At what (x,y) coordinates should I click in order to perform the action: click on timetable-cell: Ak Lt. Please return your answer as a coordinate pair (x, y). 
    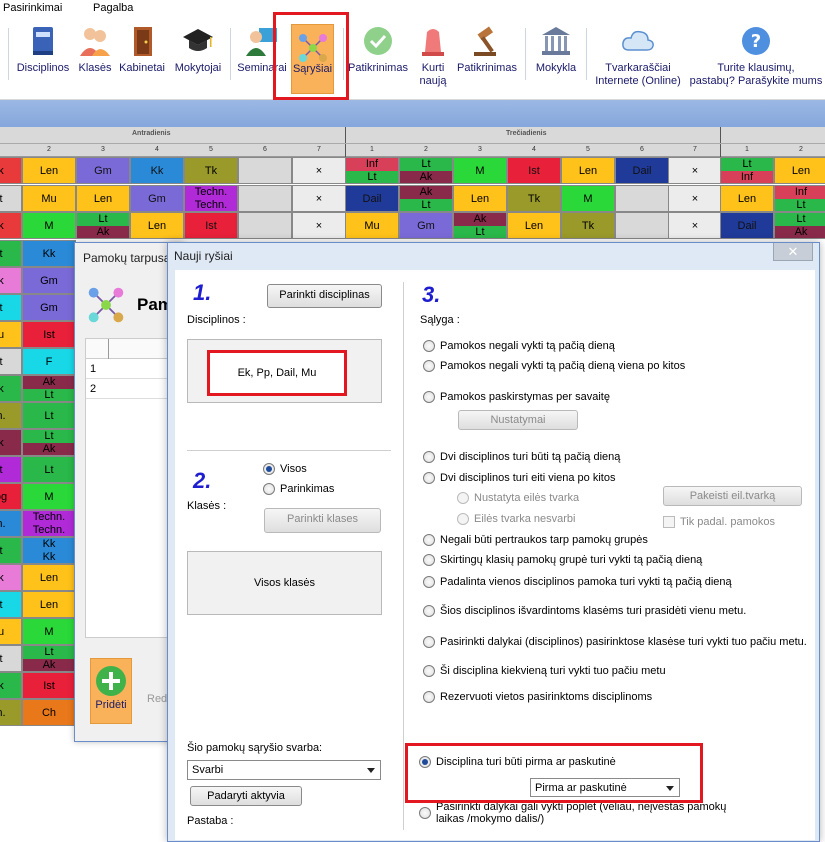
    Looking at the image, I should click on (426, 198).